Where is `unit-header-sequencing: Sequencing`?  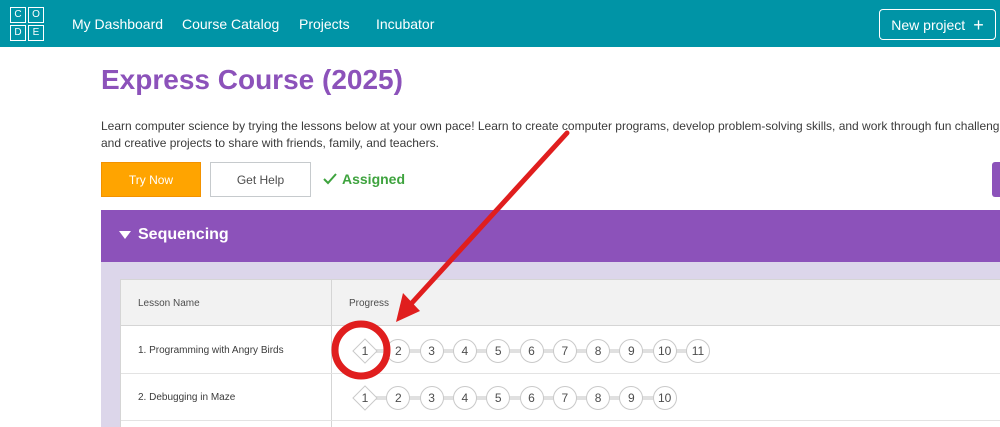 unit-header-sequencing: Sequencing is located at coordinates (550, 236).